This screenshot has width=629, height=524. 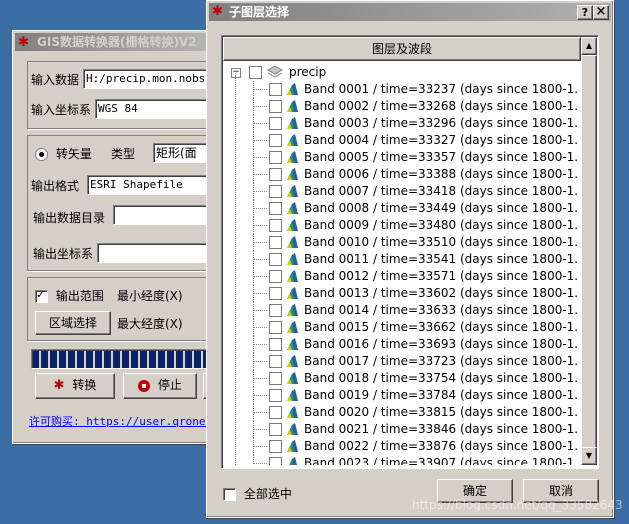 I want to click on close-button: ×, so click(x=601, y=12).